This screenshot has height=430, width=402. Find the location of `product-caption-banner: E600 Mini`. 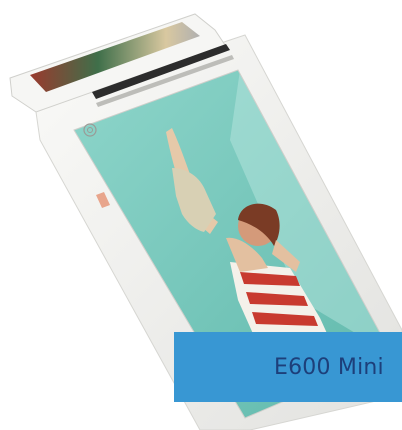

product-caption-banner: E600 Mini is located at coordinates (288, 367).